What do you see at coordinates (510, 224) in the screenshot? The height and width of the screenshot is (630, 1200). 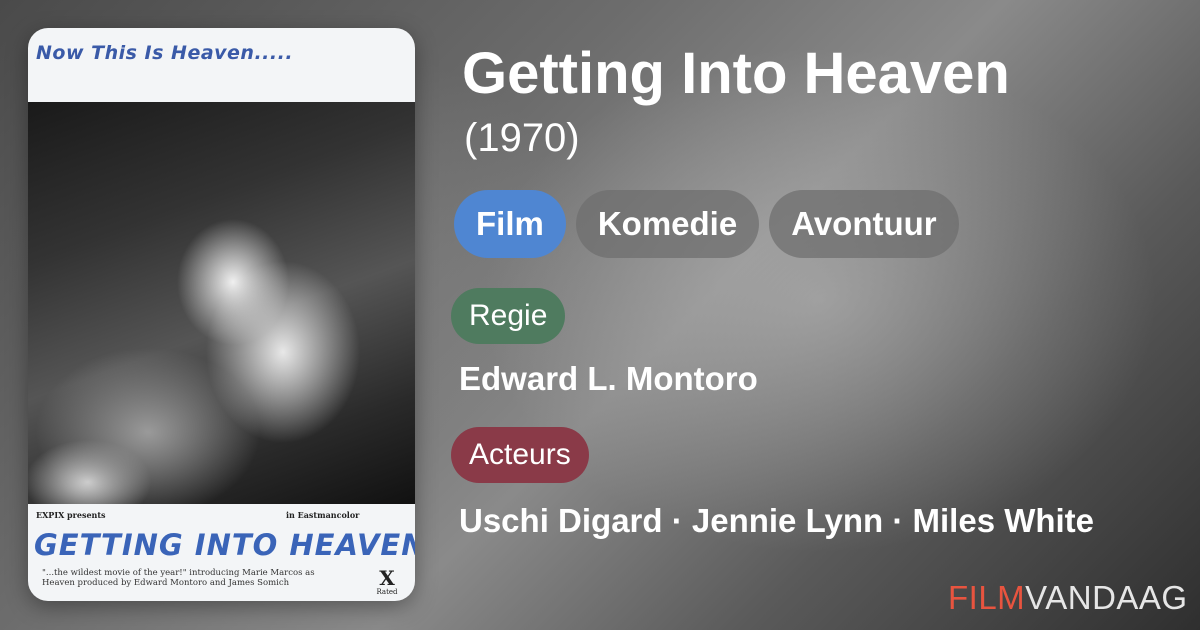 I see `genre-chip-film: Film` at bounding box center [510, 224].